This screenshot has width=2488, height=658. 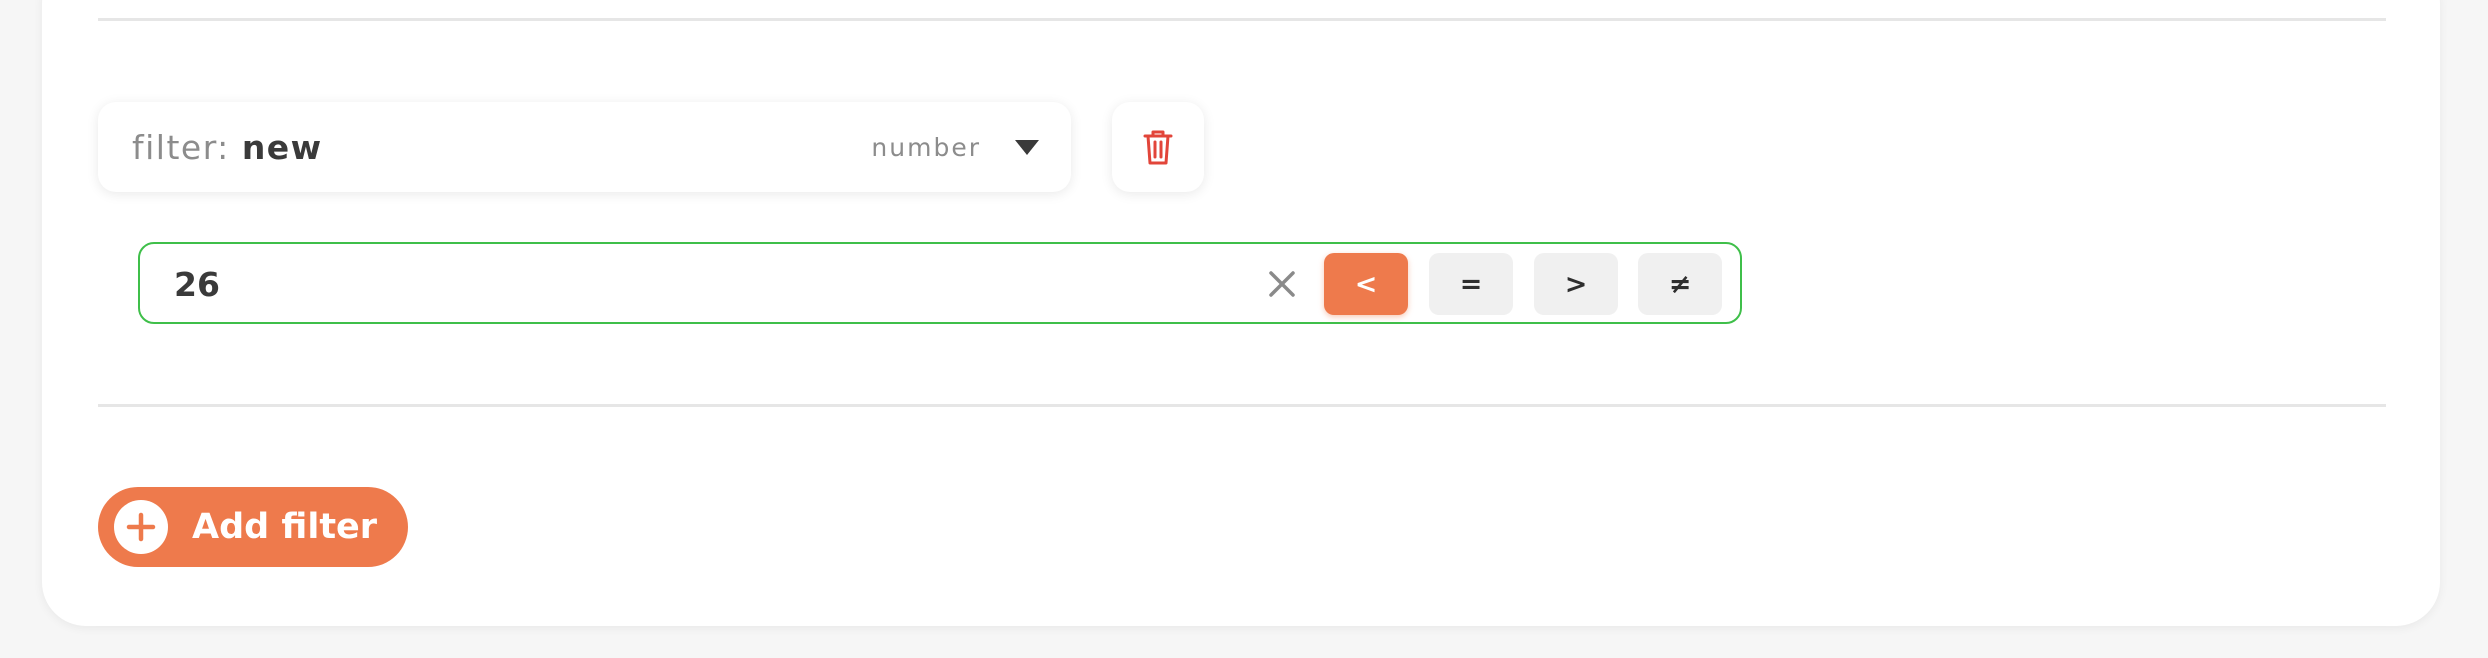 I want to click on add-filter-label: Add filter, so click(x=285, y=527).